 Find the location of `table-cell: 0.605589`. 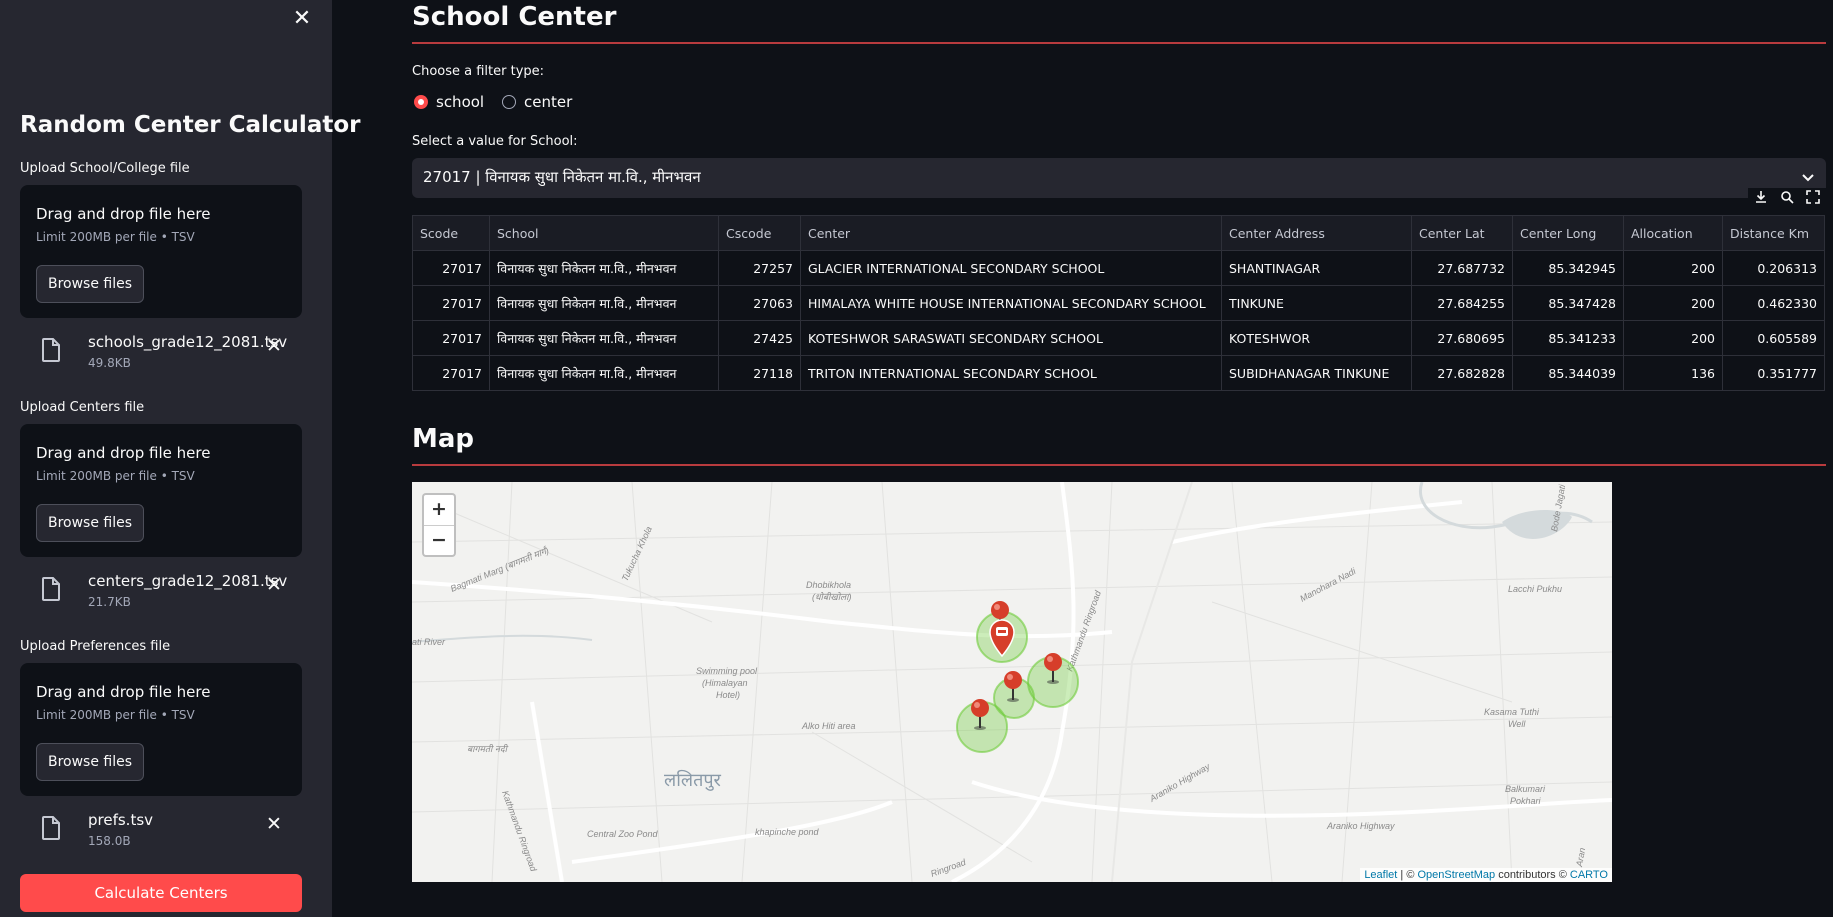

table-cell: 0.605589 is located at coordinates (1773, 338).